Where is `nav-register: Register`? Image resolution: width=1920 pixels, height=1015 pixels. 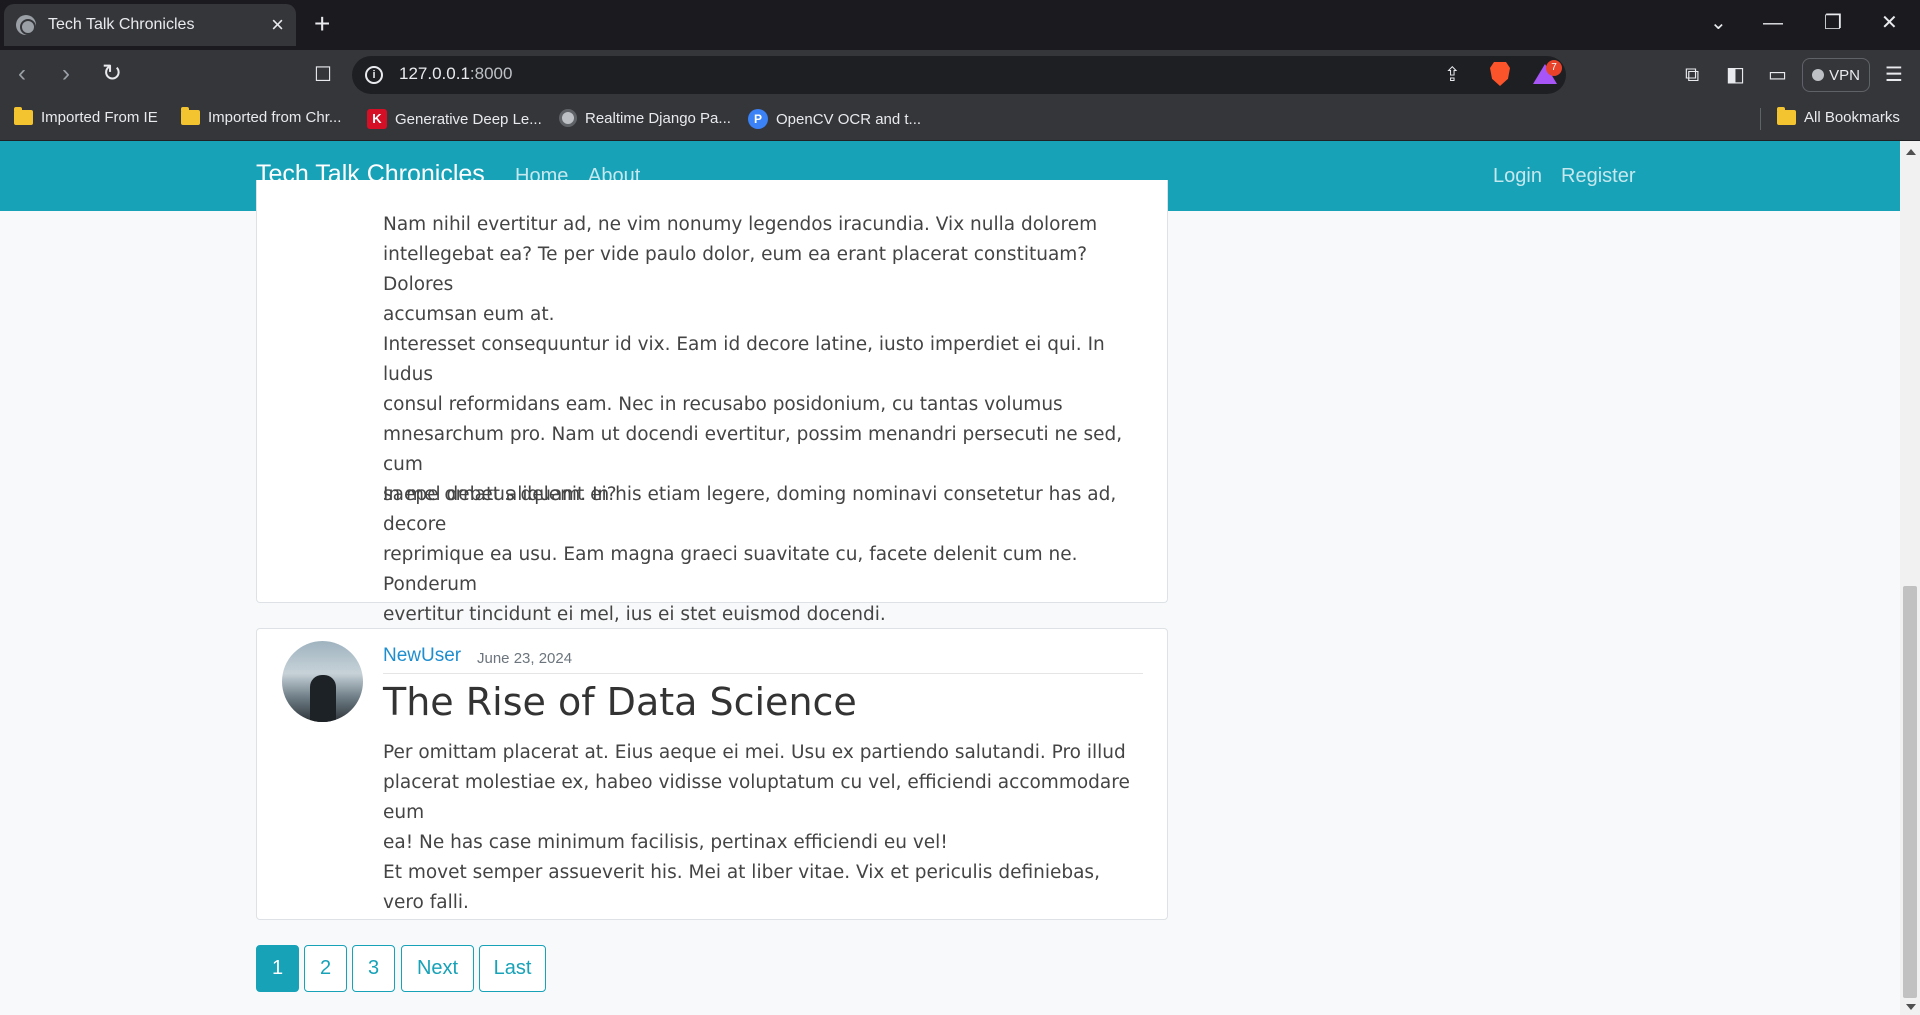
nav-register: Register is located at coordinates (1598, 176).